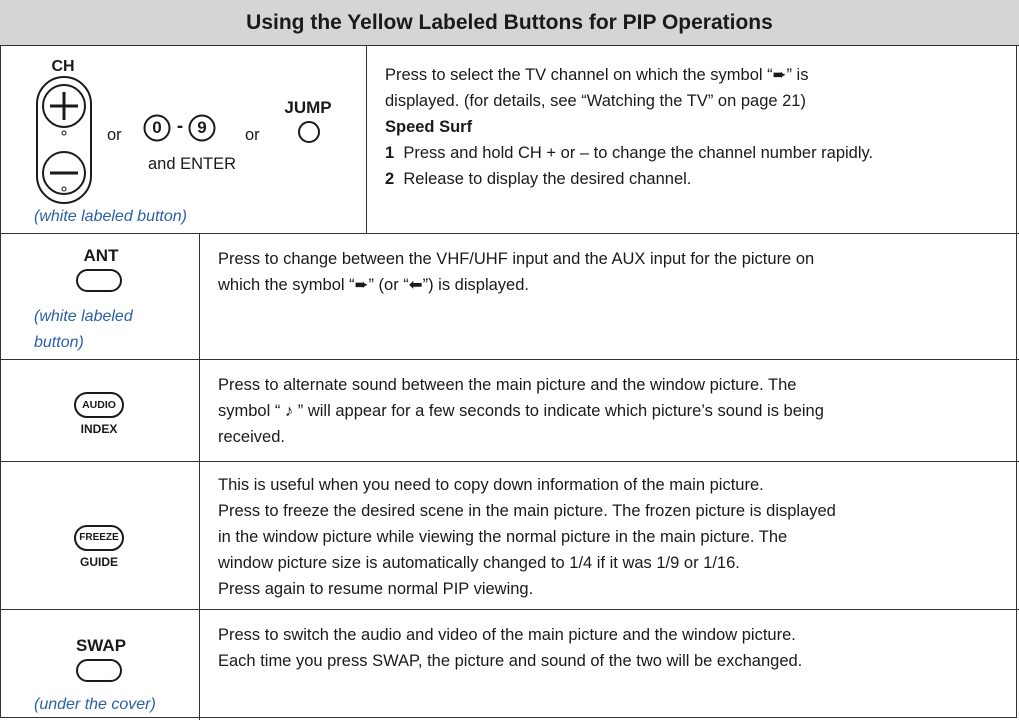  I want to click on ch-label: CH, so click(63, 66).